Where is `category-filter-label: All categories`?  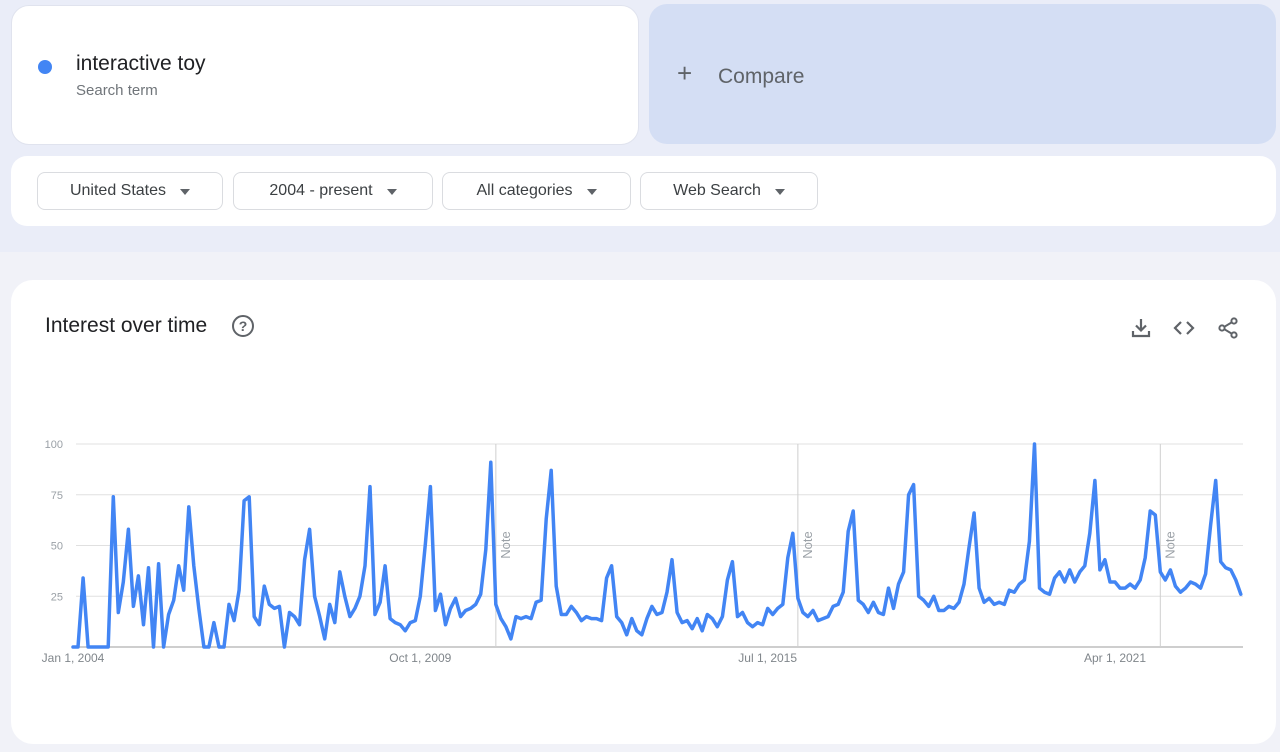 category-filter-label: All categories is located at coordinates (524, 190).